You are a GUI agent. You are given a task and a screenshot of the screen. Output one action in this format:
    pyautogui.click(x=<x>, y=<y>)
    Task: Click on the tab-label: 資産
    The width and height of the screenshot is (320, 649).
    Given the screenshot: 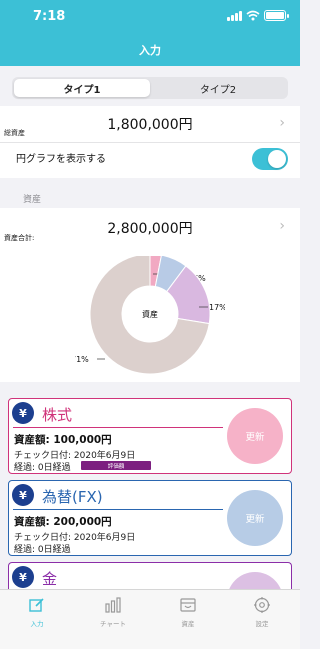 What is the action you would take?
    pyautogui.click(x=188, y=624)
    